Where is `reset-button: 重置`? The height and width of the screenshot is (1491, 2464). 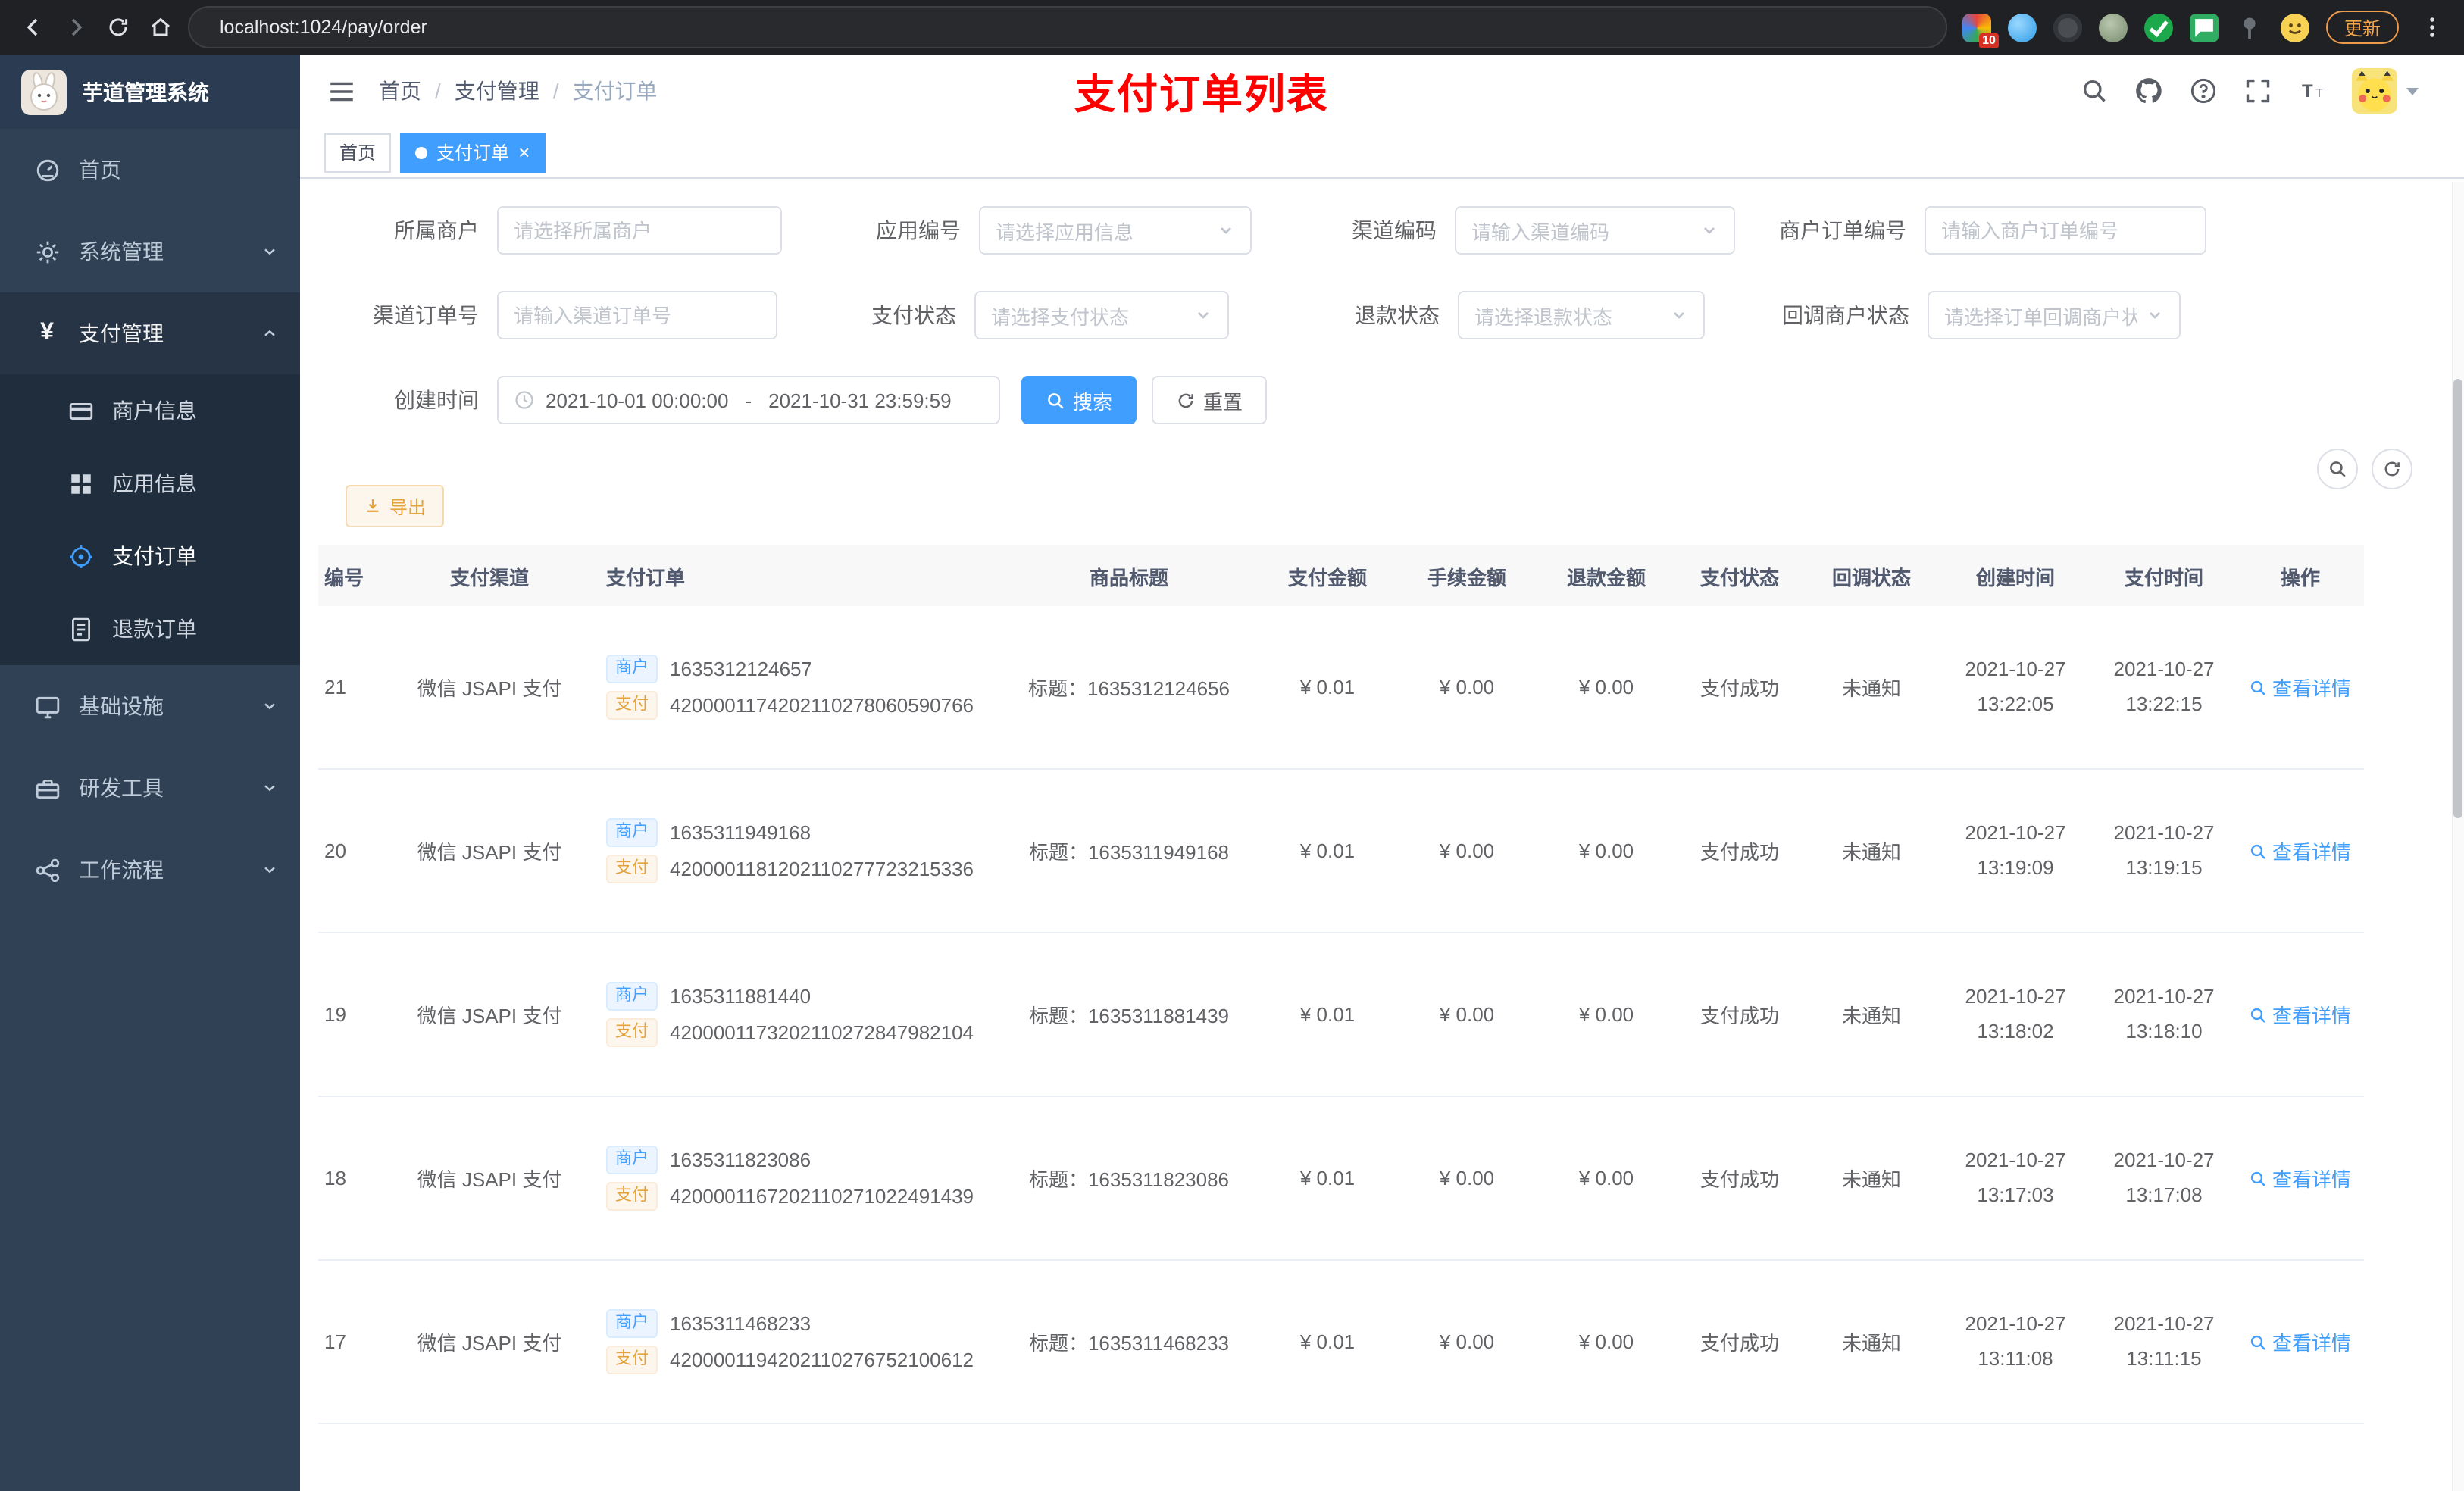
reset-button: 重置 is located at coordinates (1210, 400).